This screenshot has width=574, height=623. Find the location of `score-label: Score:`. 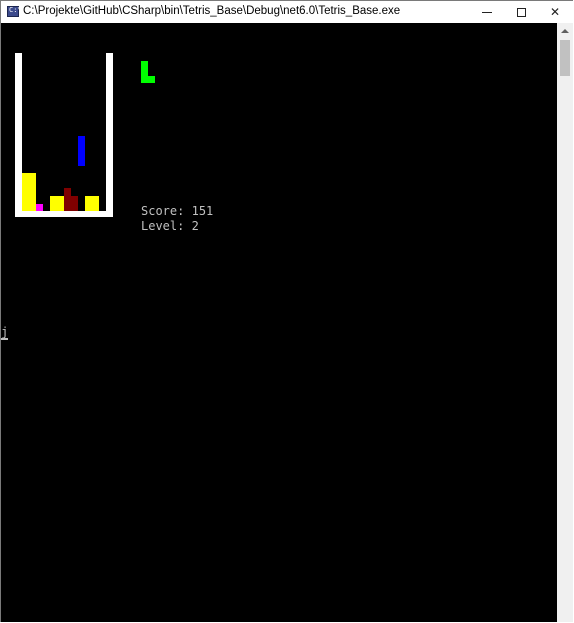

score-label: Score: is located at coordinates (163, 211).